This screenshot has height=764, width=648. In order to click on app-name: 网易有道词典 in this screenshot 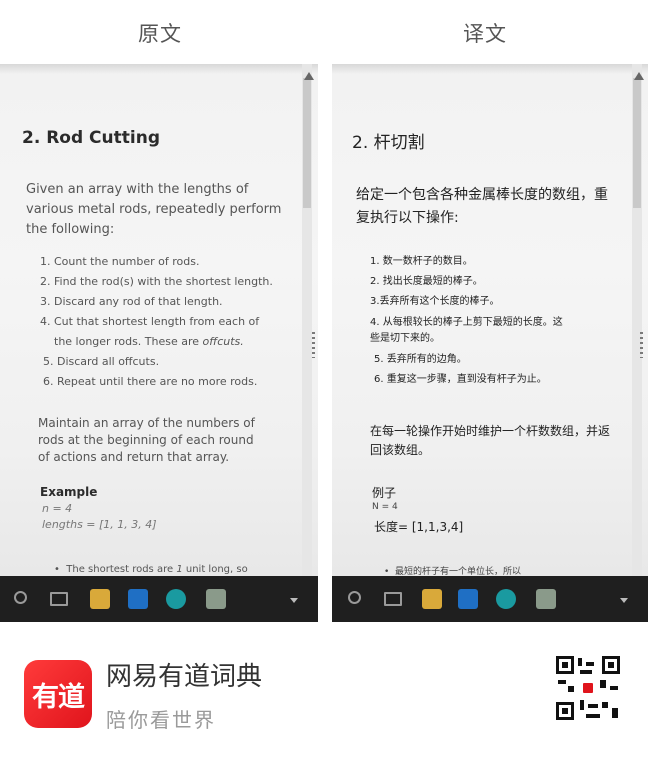, I will do `click(184, 677)`.